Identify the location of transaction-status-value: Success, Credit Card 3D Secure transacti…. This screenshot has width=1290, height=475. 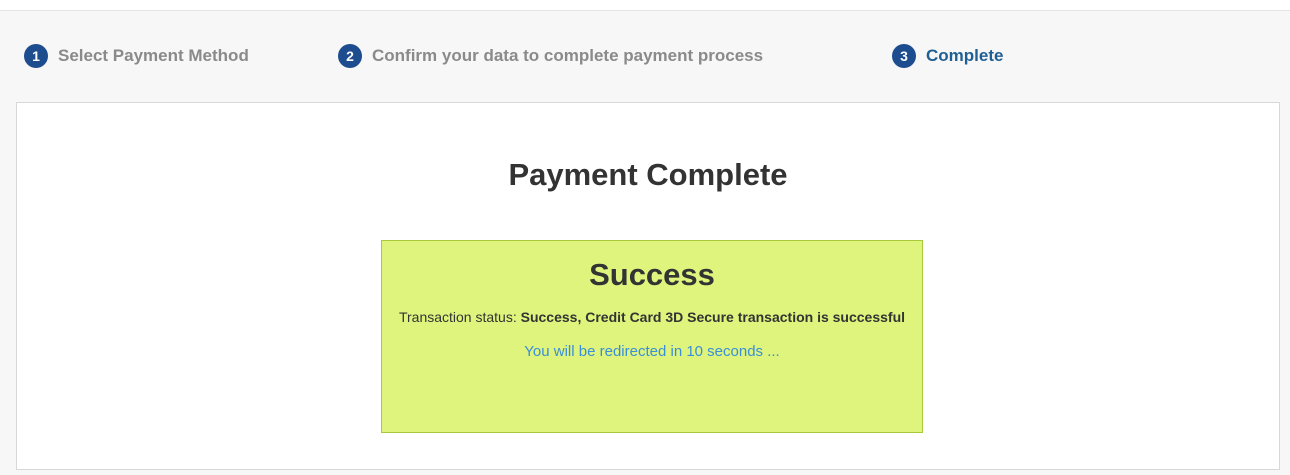
(713, 317).